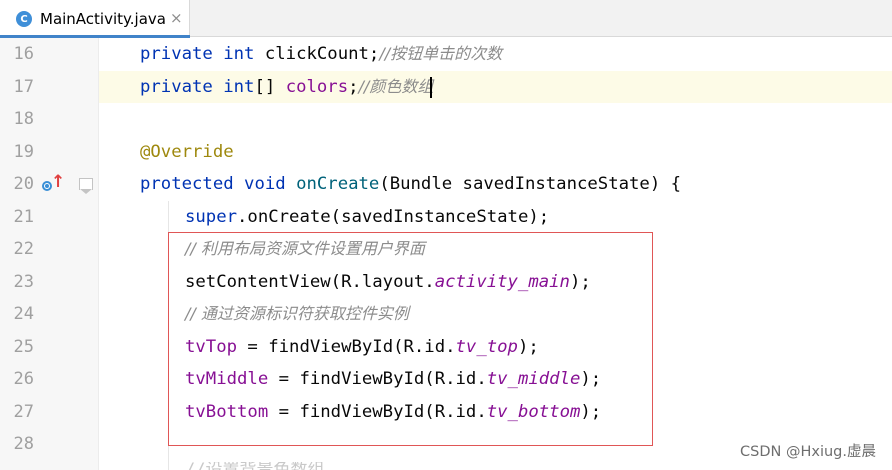  What do you see at coordinates (211, 217) in the screenshot?
I see `keyword: super` at bounding box center [211, 217].